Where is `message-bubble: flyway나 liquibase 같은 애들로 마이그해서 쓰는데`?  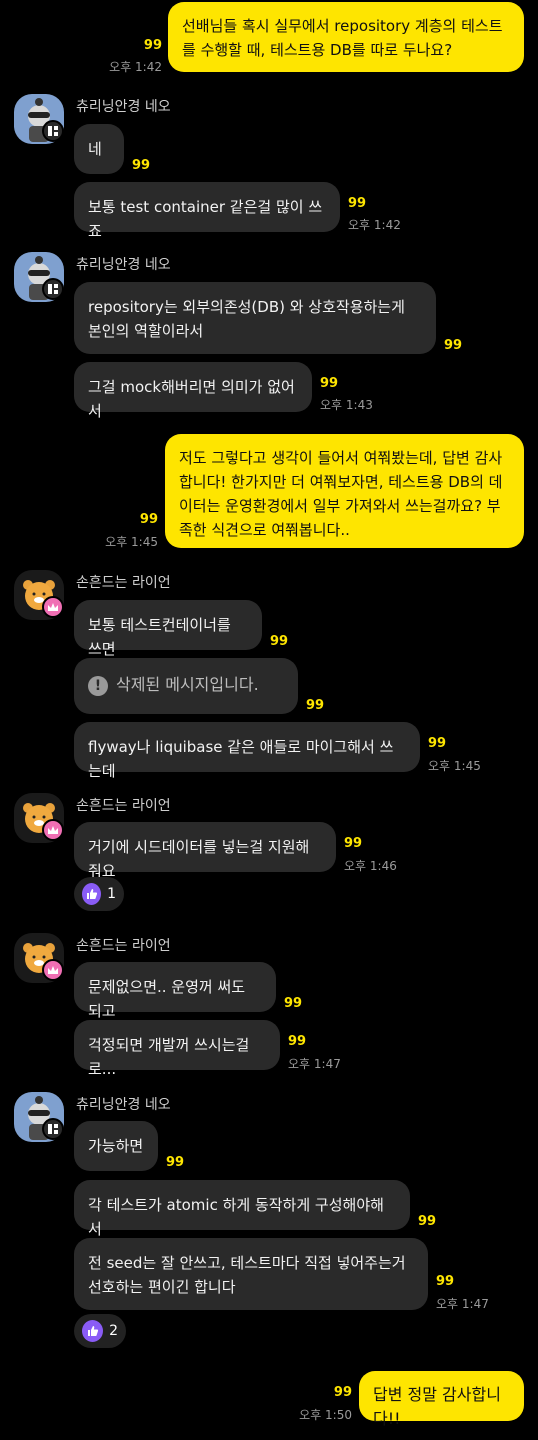 message-bubble: flyway나 liquibase 같은 애들로 마이그해서 쓰는데 is located at coordinates (247, 751).